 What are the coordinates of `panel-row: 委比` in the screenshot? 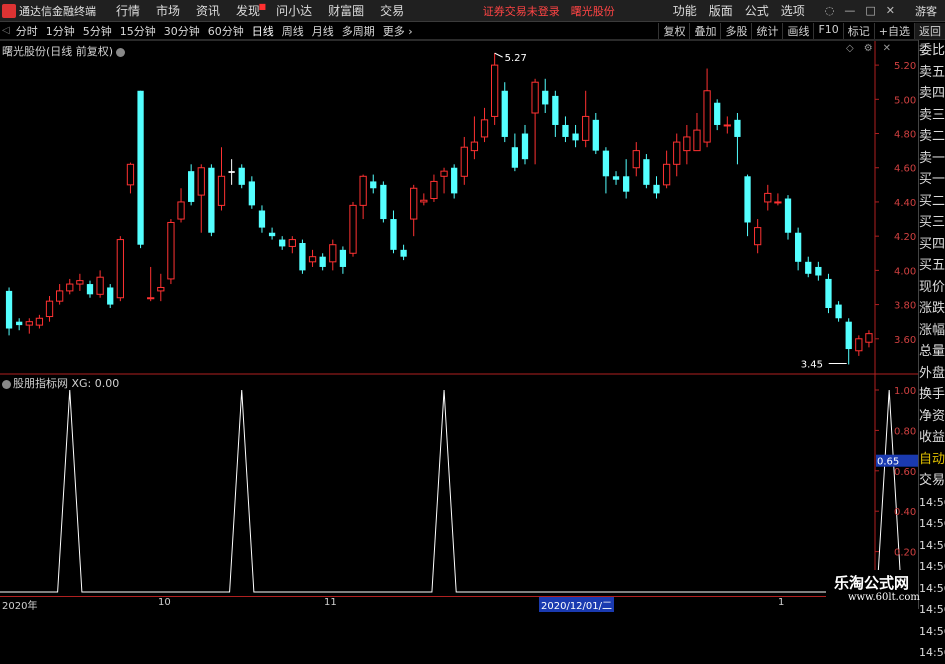 It's located at (932, 51).